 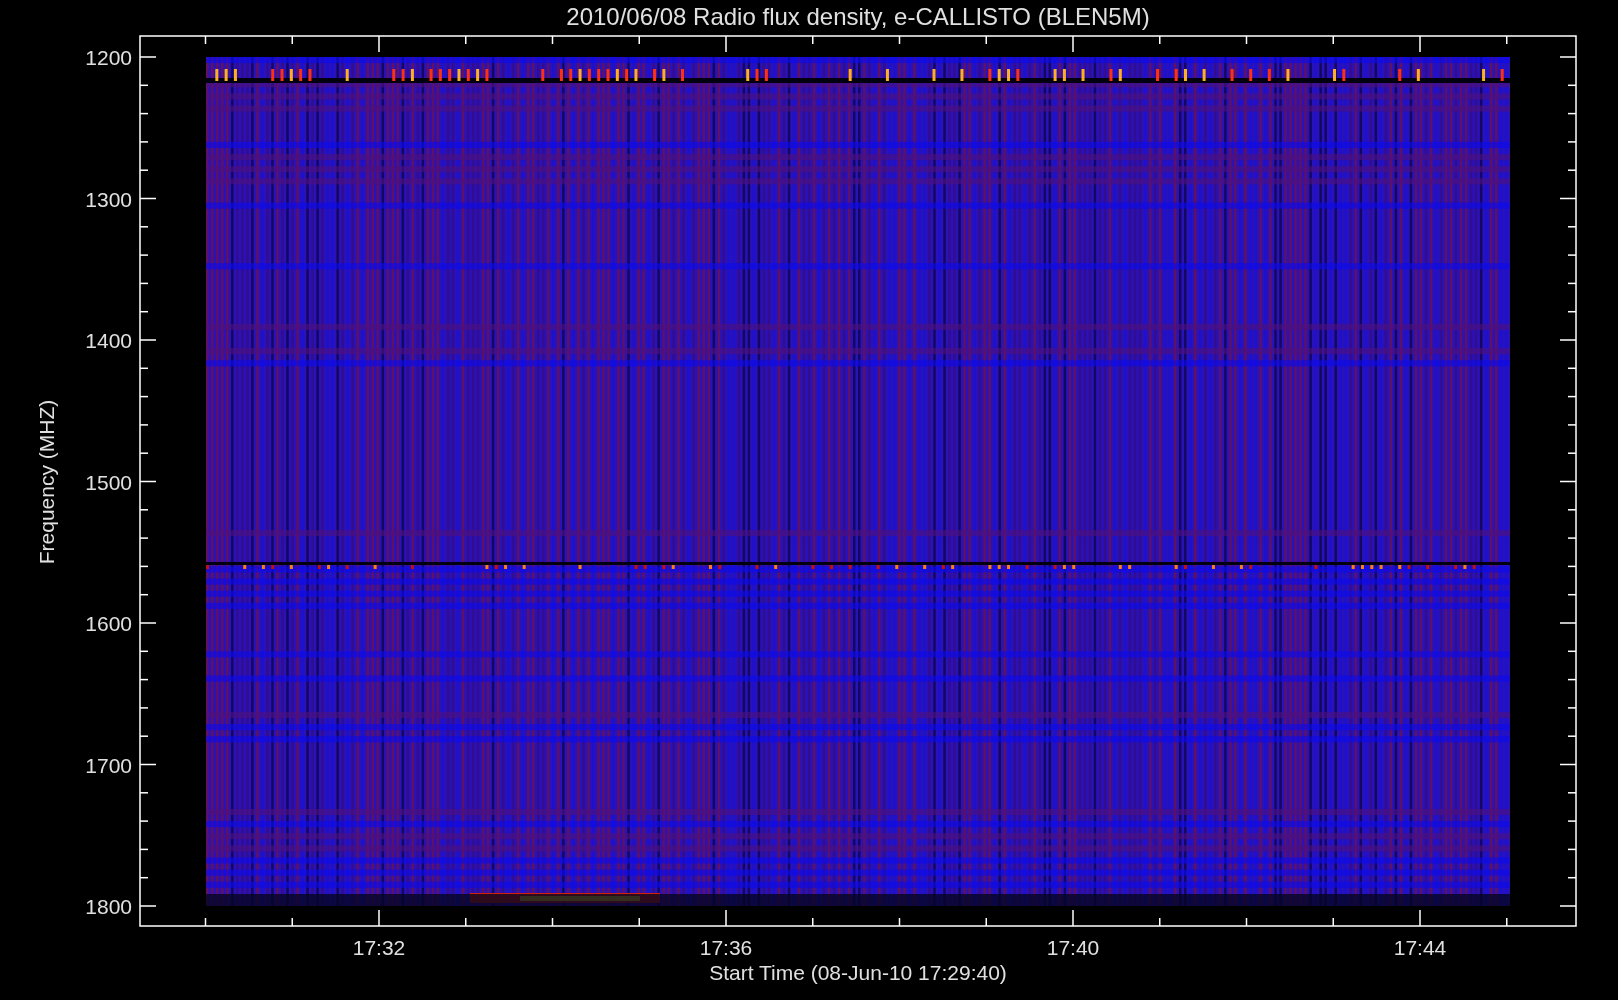 I want to click on y-tick-label: 1600, so click(x=108, y=623).